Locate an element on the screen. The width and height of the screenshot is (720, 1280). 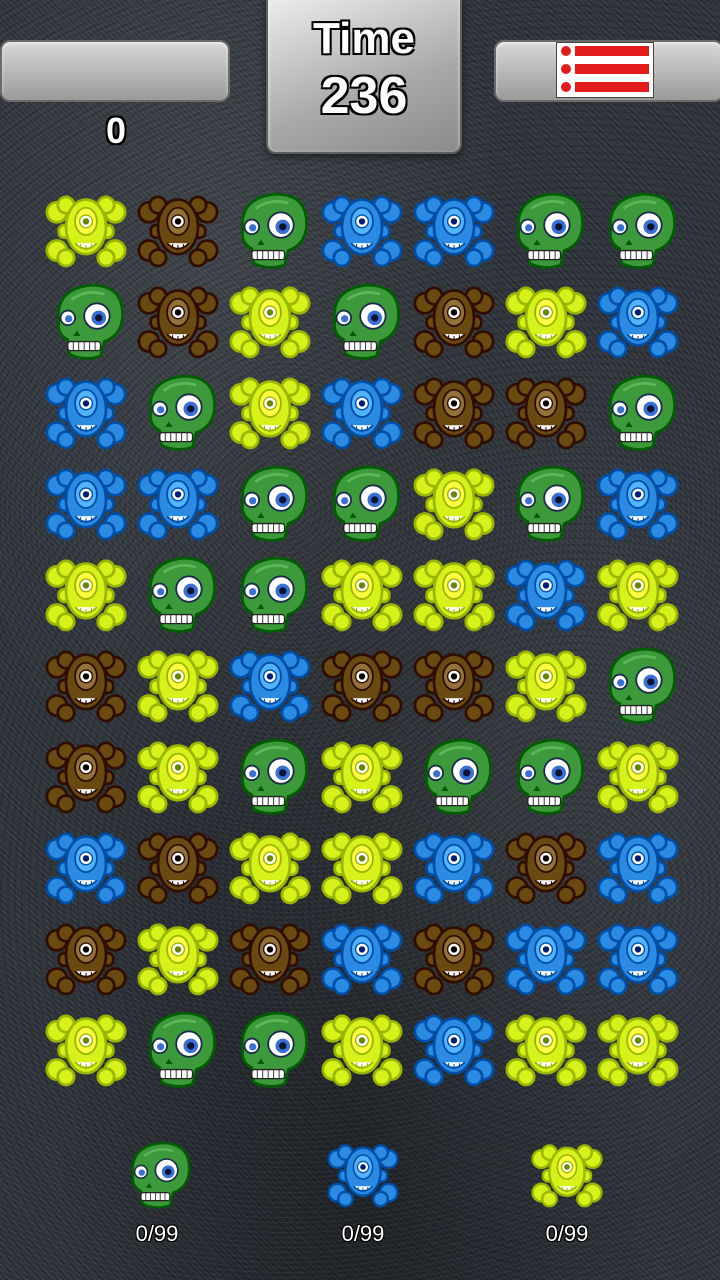
goal-green-skull: 0/99 is located at coordinates (157, 1190).